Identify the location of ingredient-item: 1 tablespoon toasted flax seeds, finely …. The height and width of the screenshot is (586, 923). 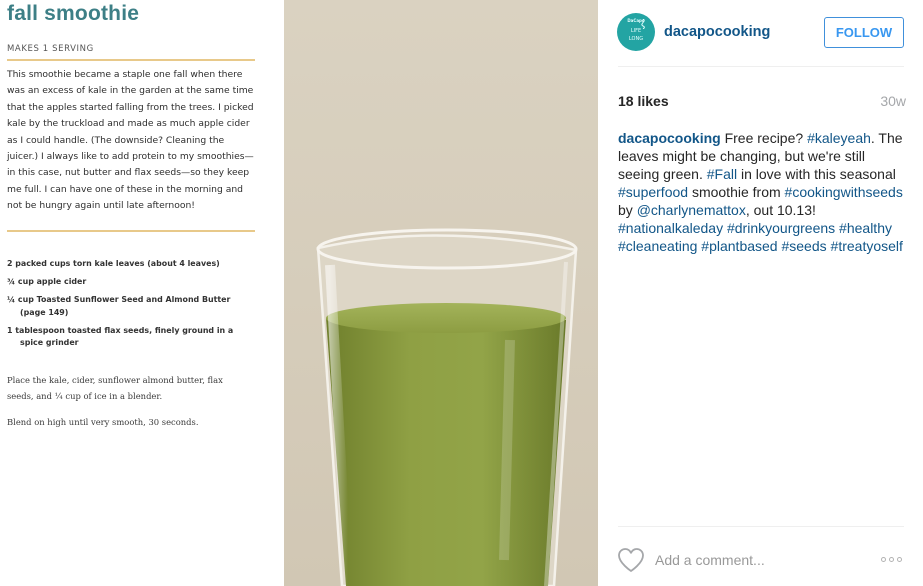
(120, 336).